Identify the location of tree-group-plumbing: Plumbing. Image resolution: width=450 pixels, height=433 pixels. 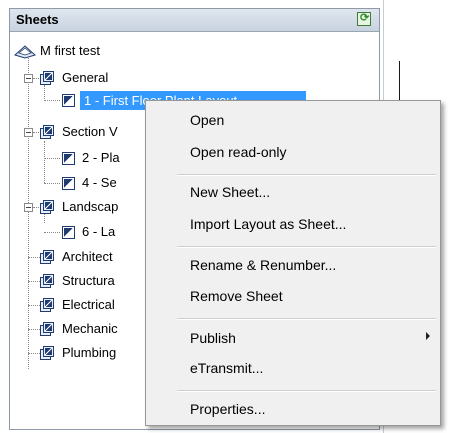
(95, 353).